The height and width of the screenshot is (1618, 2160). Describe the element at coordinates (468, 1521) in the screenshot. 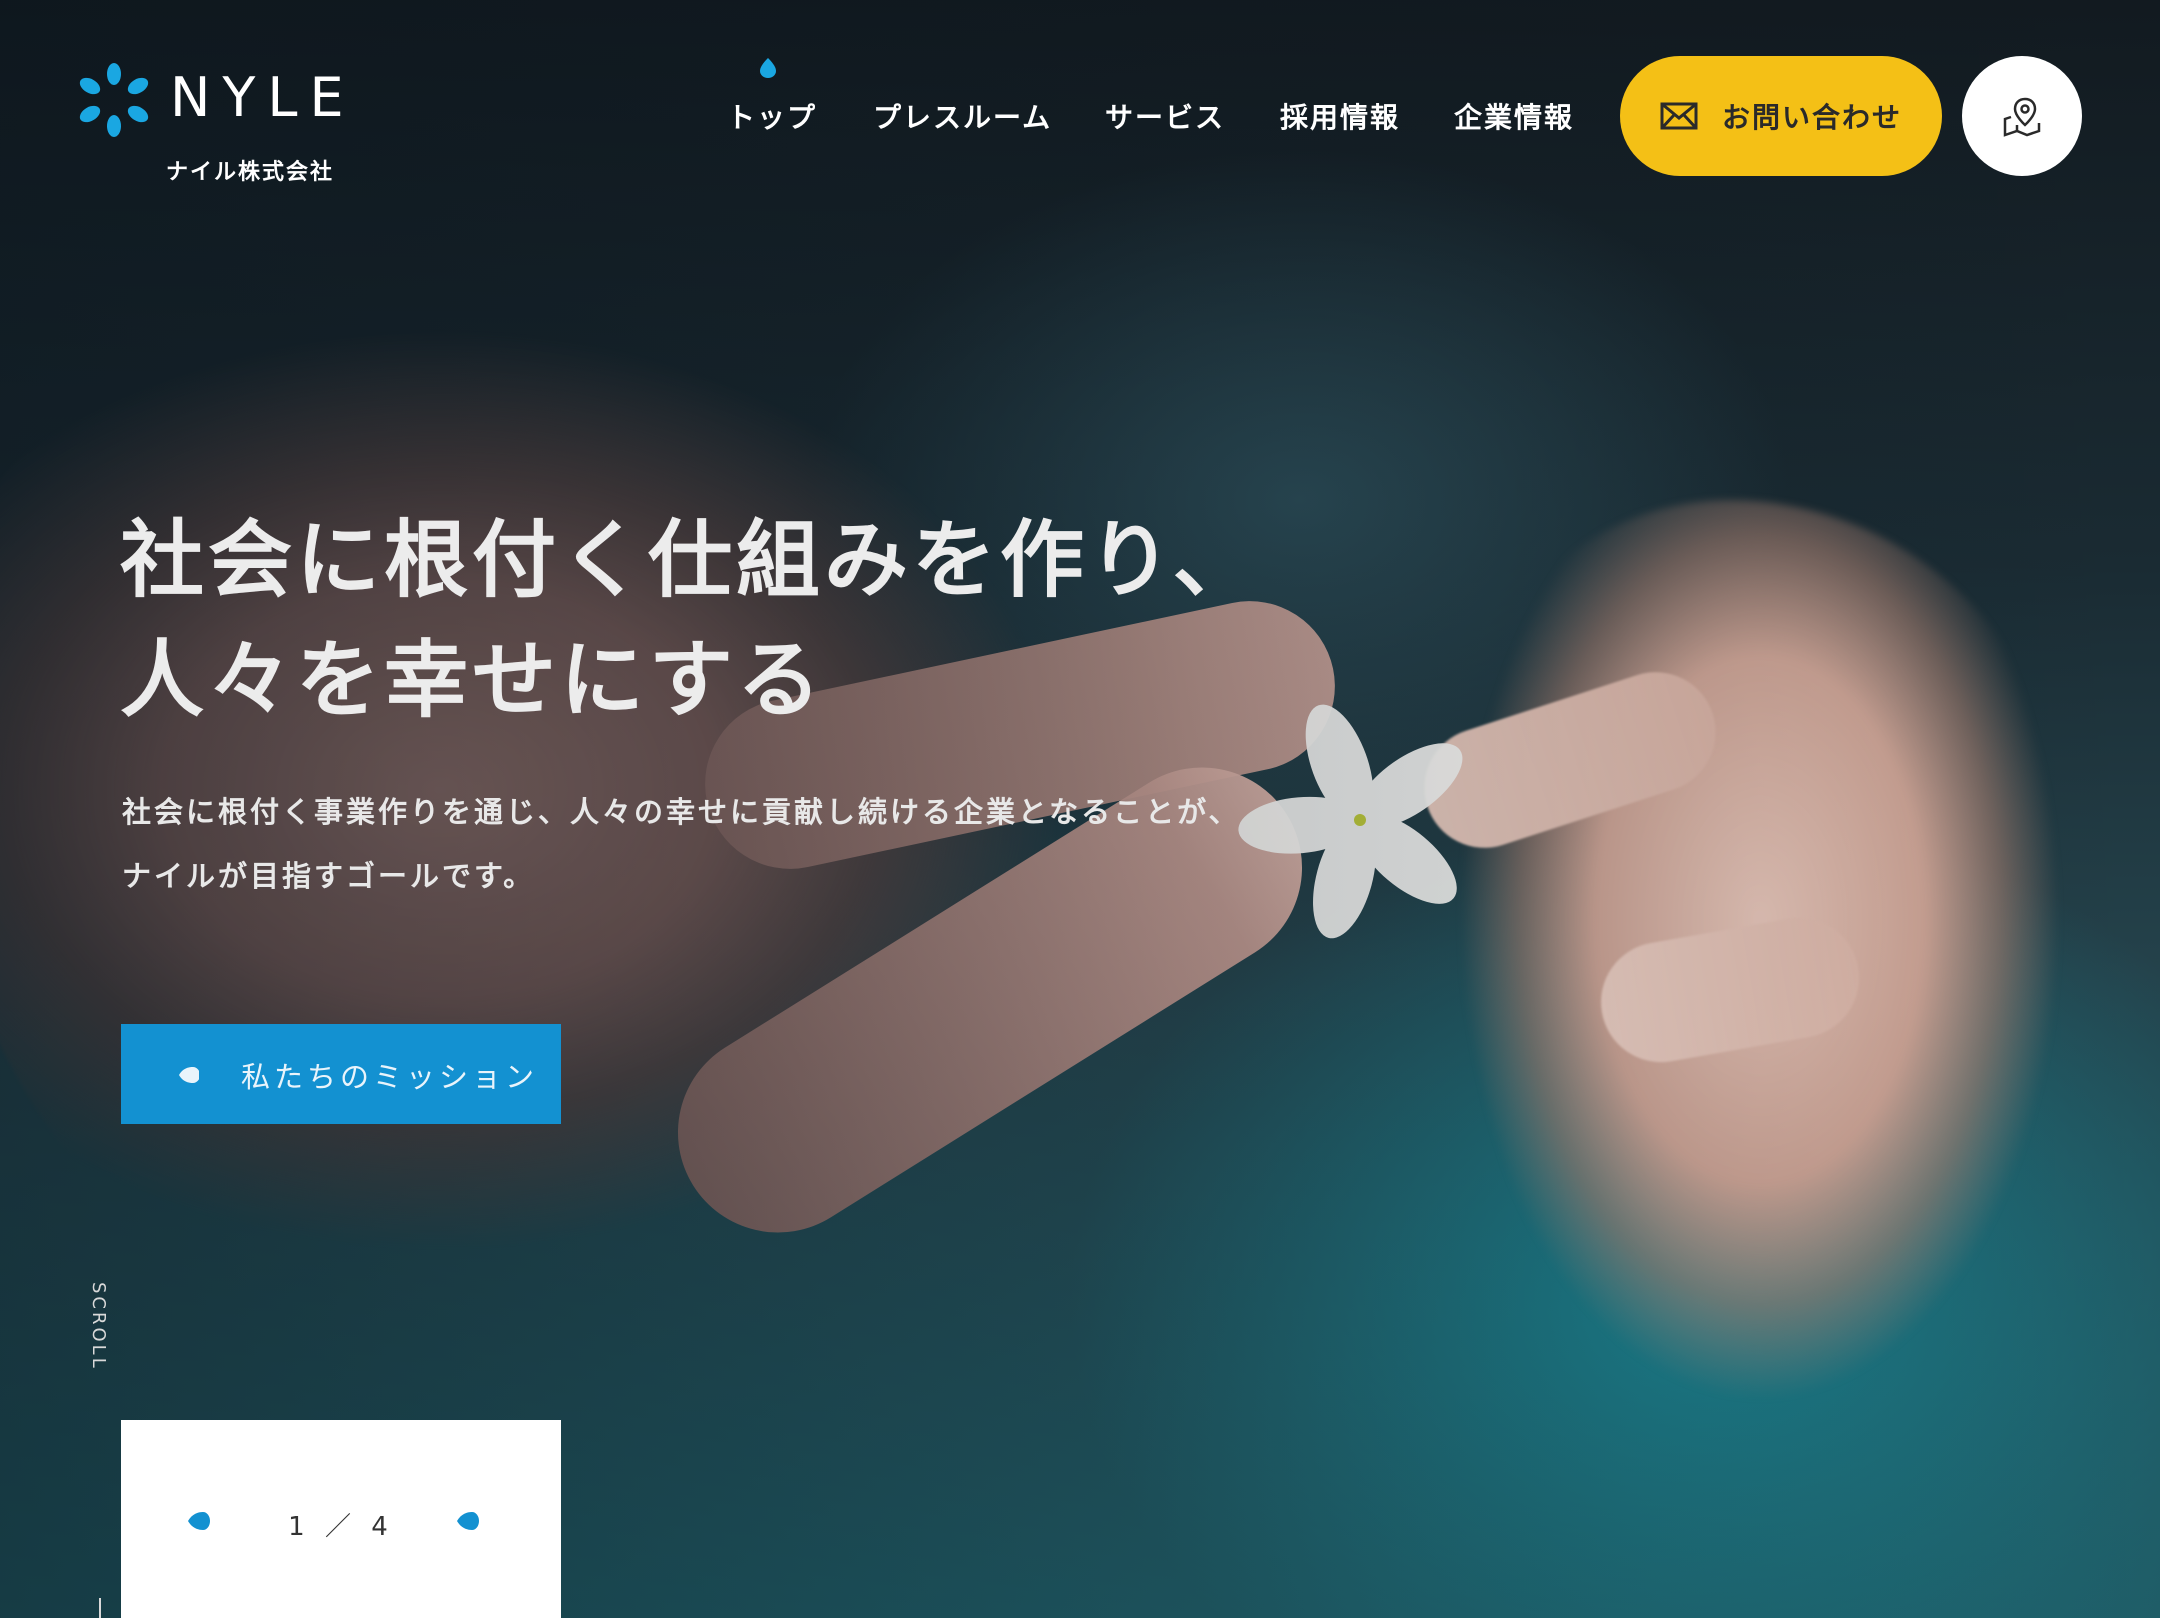

I see `slider-next-icon` at that location.